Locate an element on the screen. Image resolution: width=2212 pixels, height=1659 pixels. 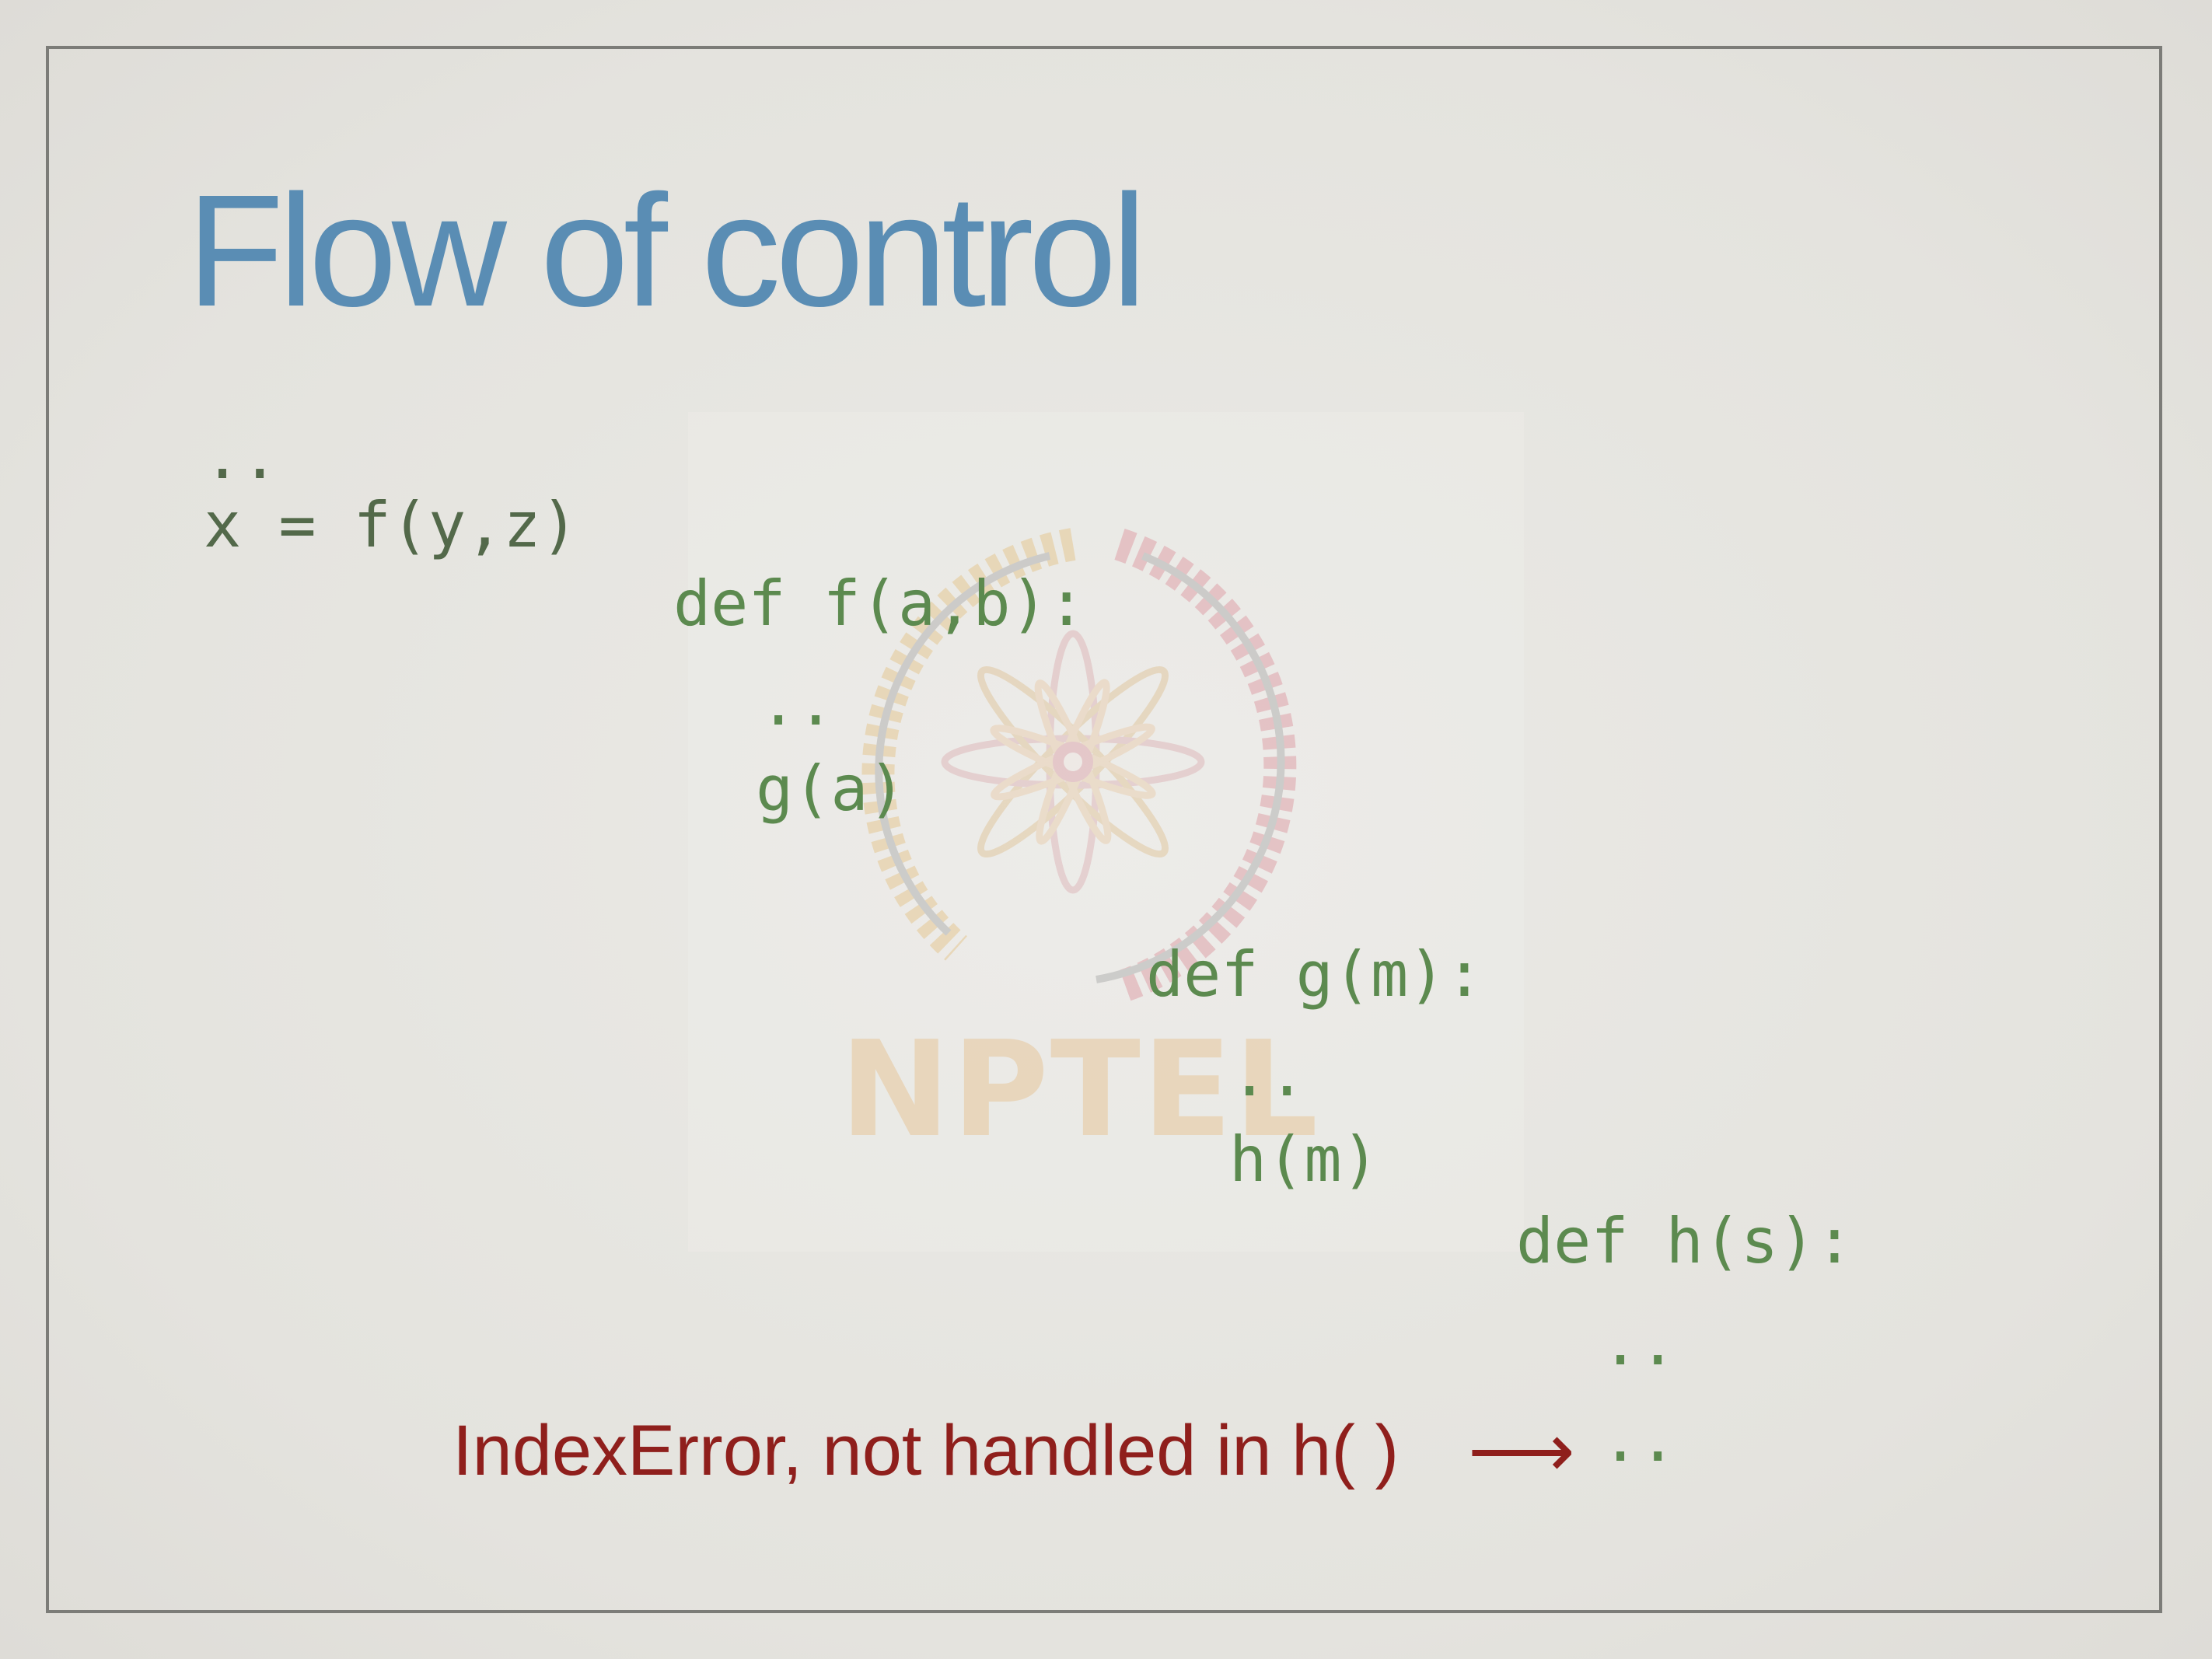
error-annotation: IndexError, not handled in h( ) is located at coordinates (926, 1450).